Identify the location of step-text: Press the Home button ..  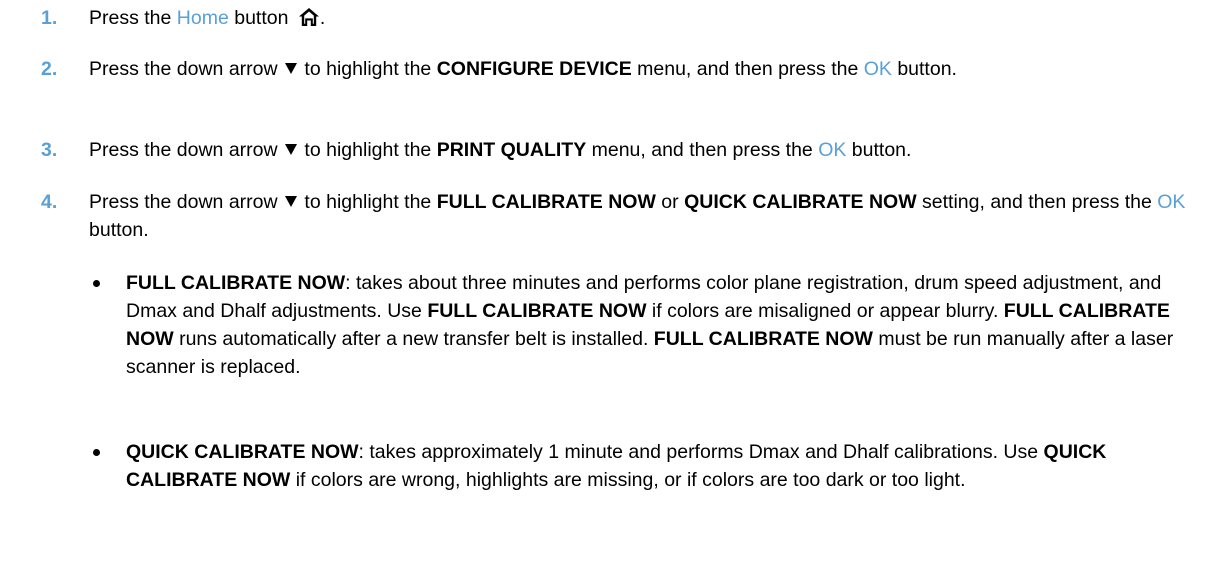
(646, 19).